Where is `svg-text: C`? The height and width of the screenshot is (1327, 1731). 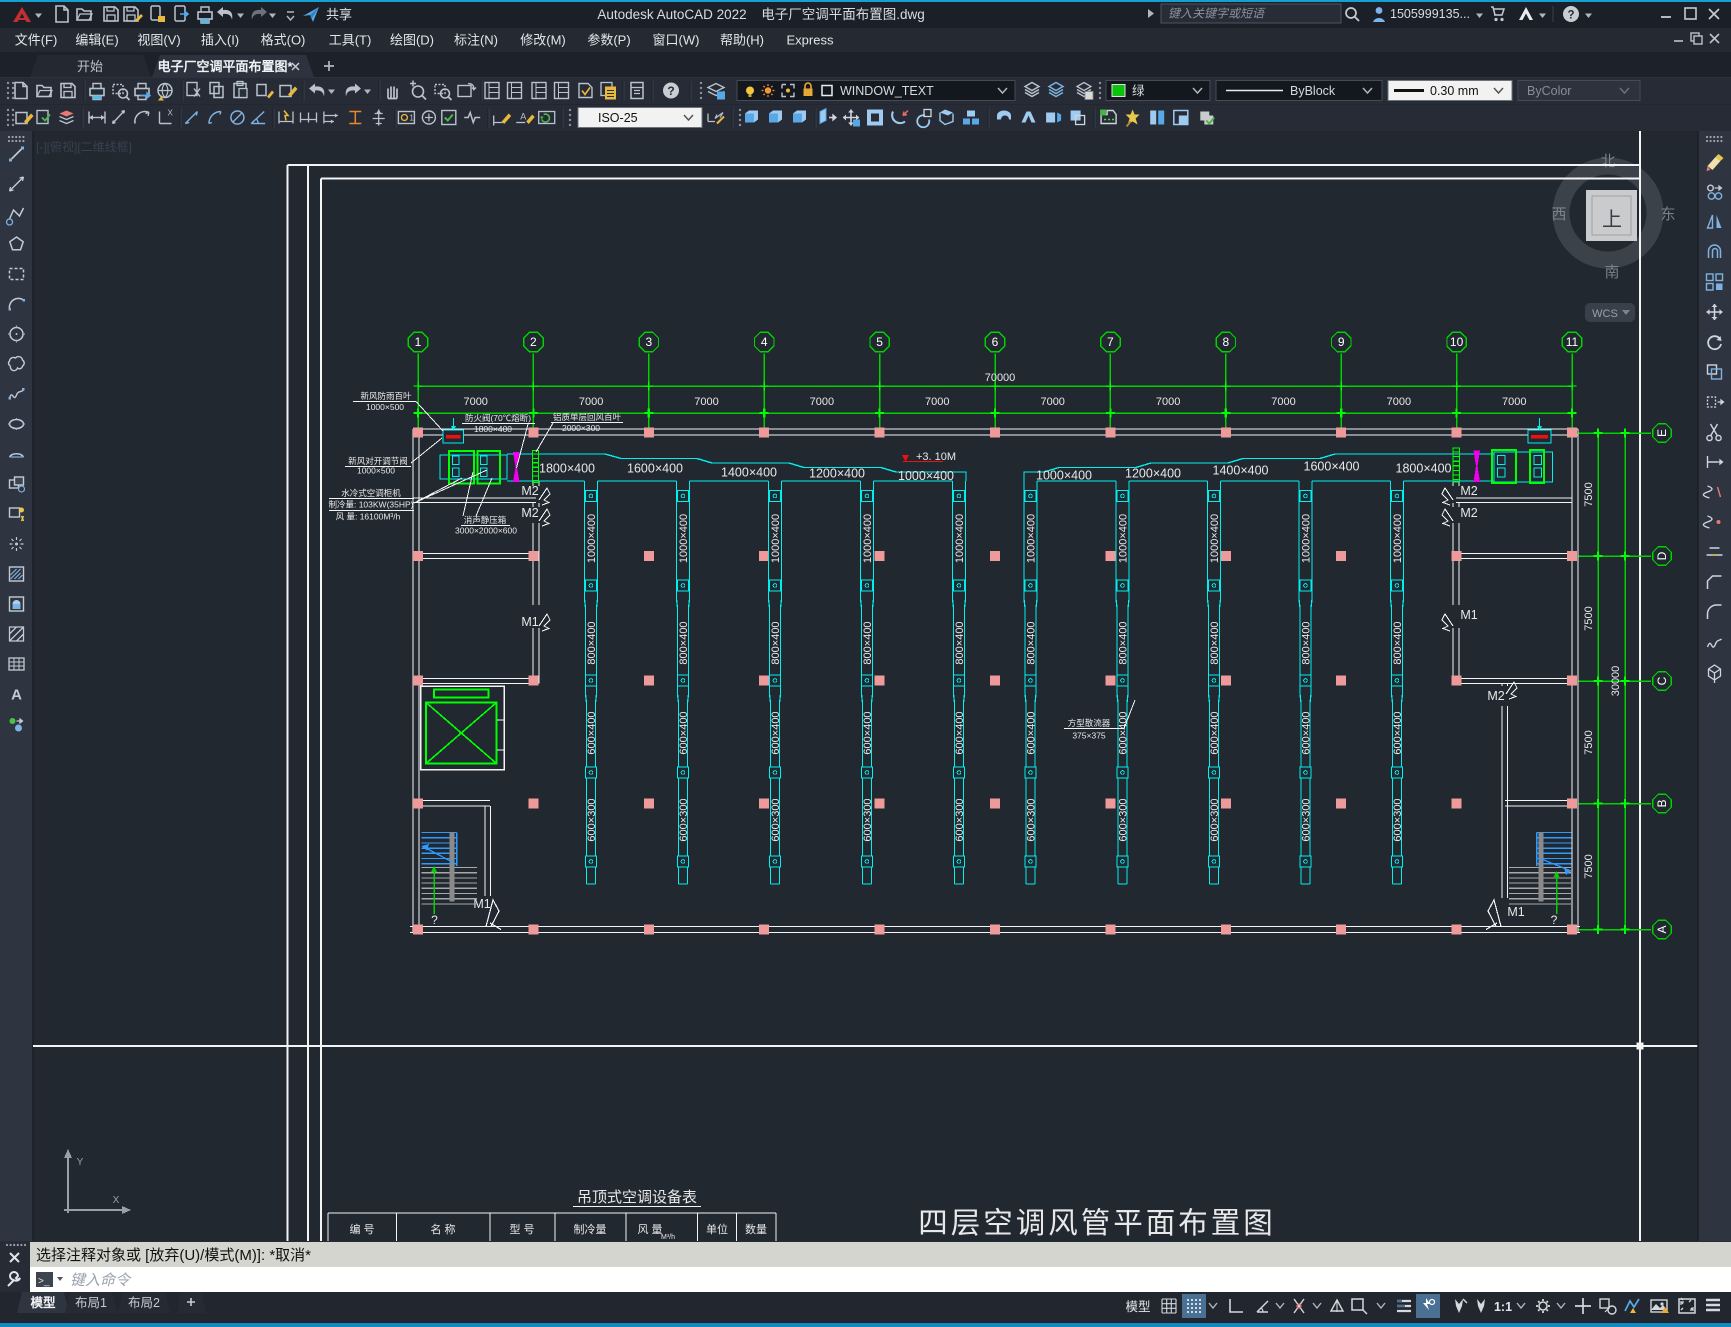
svg-text: C is located at coordinates (1662, 680).